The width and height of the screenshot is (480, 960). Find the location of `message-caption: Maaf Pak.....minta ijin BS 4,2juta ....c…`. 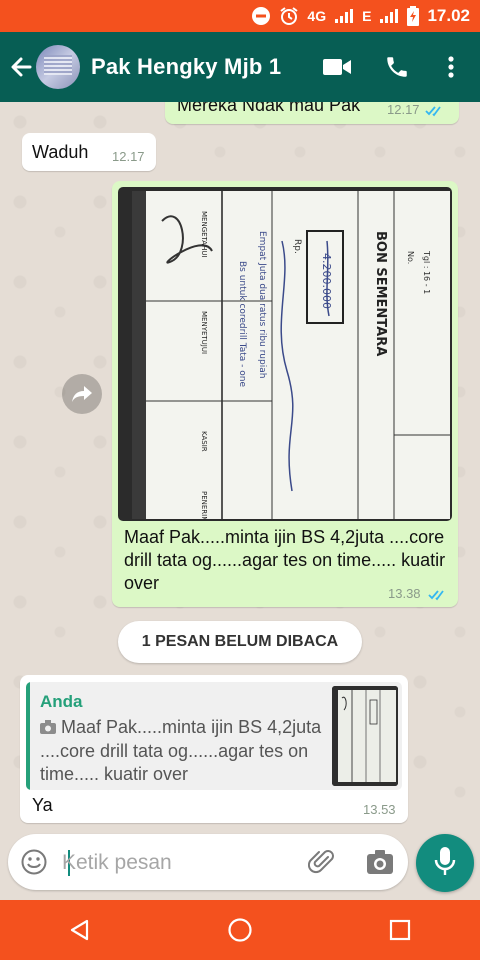

message-caption: Maaf Pak.....minta ijin BS 4,2juta ....c… is located at coordinates (285, 560).